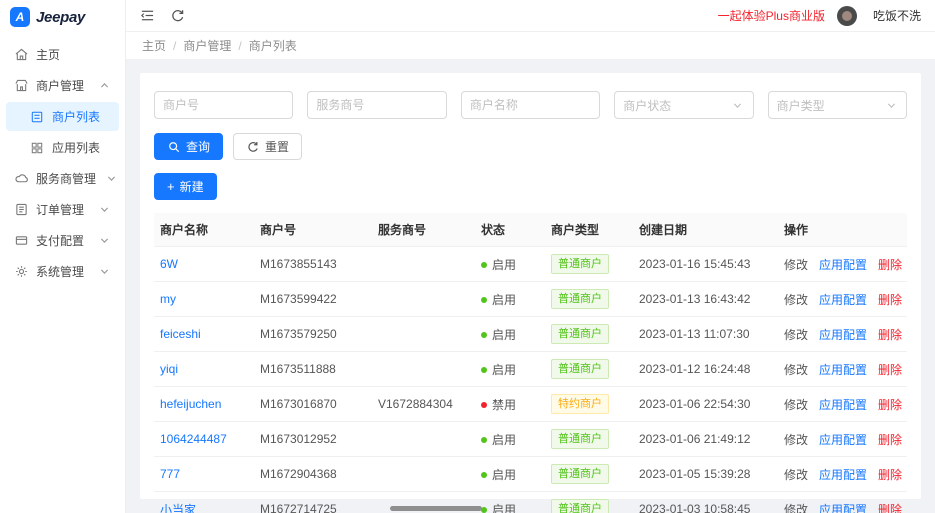 This screenshot has width=935, height=513. I want to click on create-button-label: 新建, so click(191, 187).